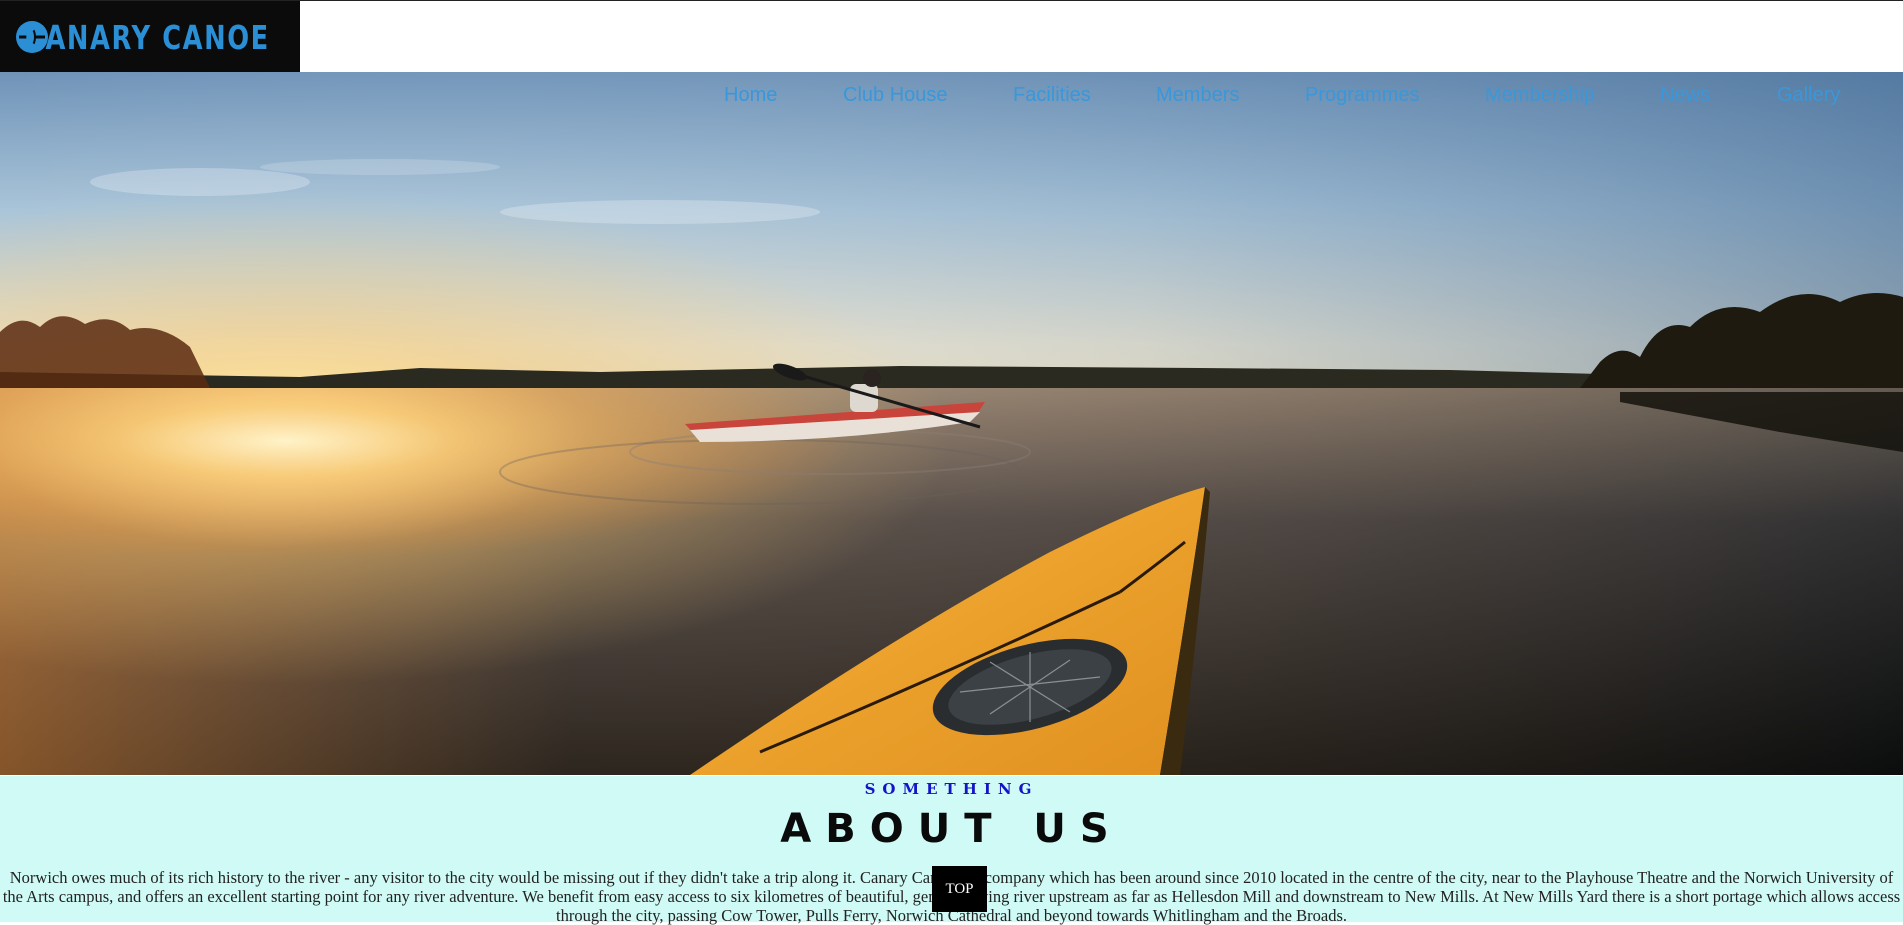 This screenshot has height=925, width=1903. I want to click on logo-text: CANARY CANOE, so click(147, 37).